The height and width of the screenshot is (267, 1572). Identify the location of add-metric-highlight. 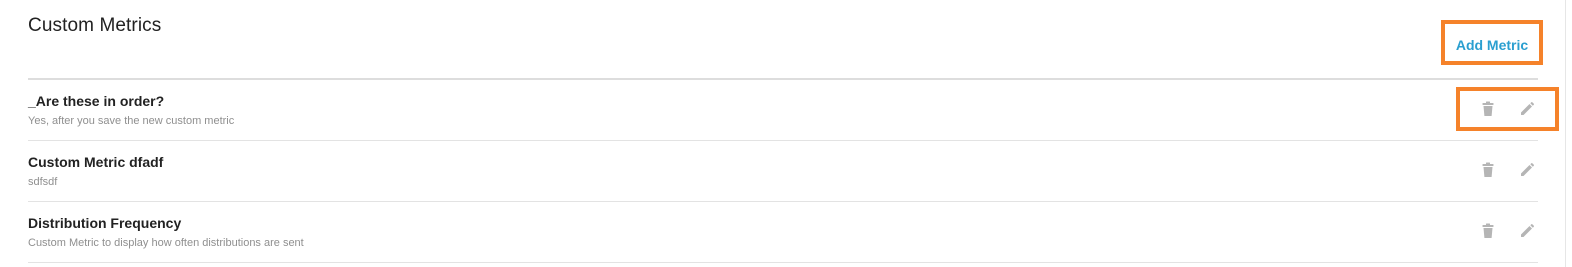
(1492, 42).